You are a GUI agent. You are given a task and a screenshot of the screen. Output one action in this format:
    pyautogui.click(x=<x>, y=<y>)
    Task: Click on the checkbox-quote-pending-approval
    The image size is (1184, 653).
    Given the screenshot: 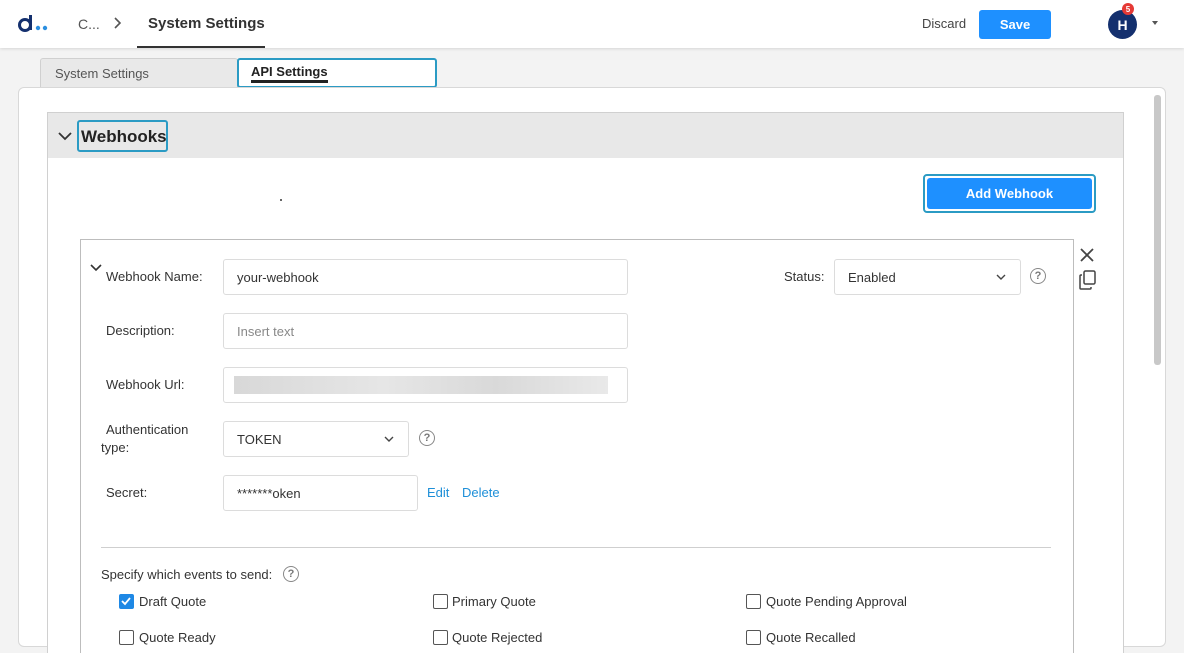 What is the action you would take?
    pyautogui.click(x=753, y=601)
    